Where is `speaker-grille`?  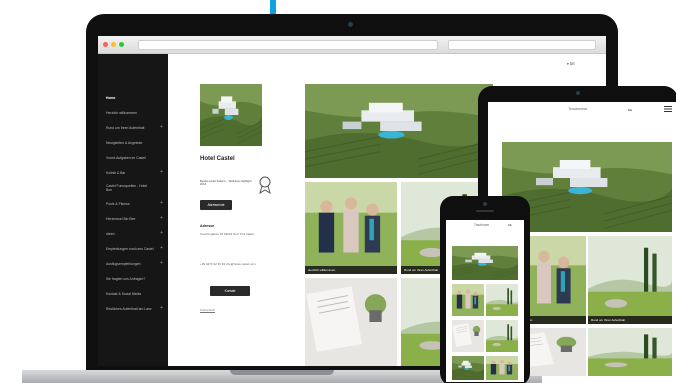
speaker-grille is located at coordinates (485, 211).